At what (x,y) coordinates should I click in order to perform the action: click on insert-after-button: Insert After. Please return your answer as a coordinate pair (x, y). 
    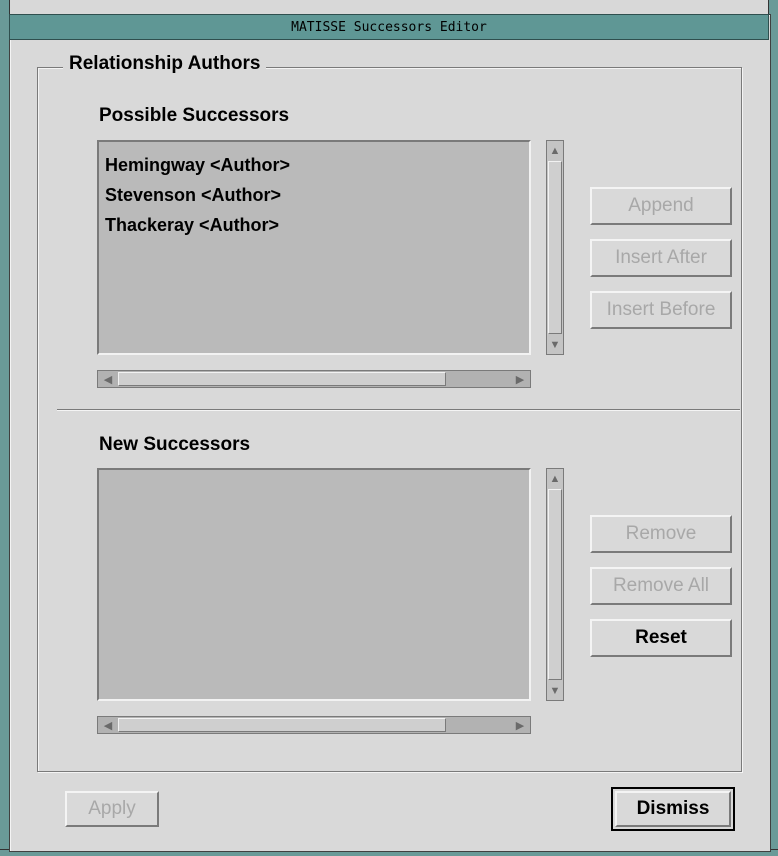
    Looking at the image, I should click on (661, 258).